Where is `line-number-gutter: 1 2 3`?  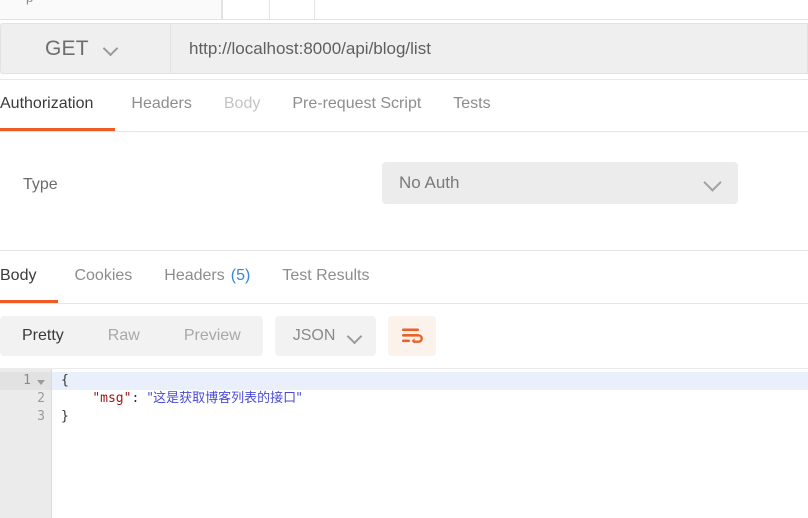
line-number-gutter: 1 2 3 is located at coordinates (26, 443).